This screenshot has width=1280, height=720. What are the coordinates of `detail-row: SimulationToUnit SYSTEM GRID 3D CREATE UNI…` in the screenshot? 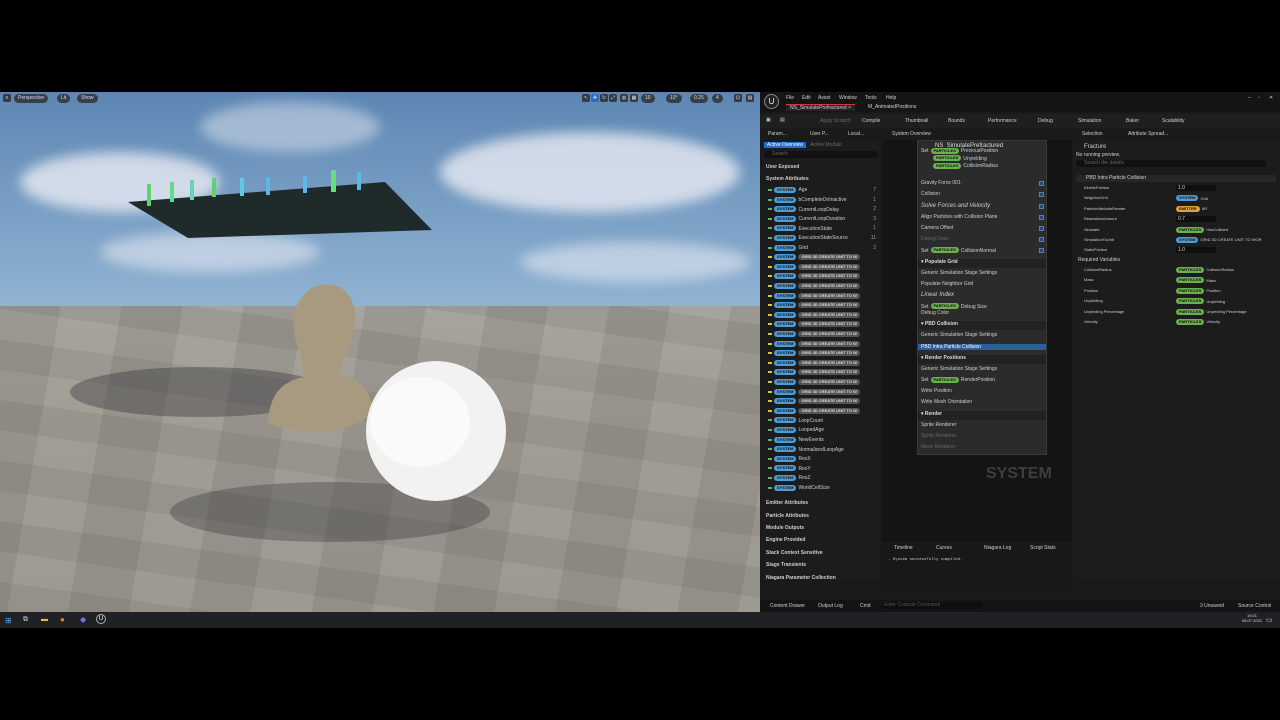 It's located at (1179, 240).